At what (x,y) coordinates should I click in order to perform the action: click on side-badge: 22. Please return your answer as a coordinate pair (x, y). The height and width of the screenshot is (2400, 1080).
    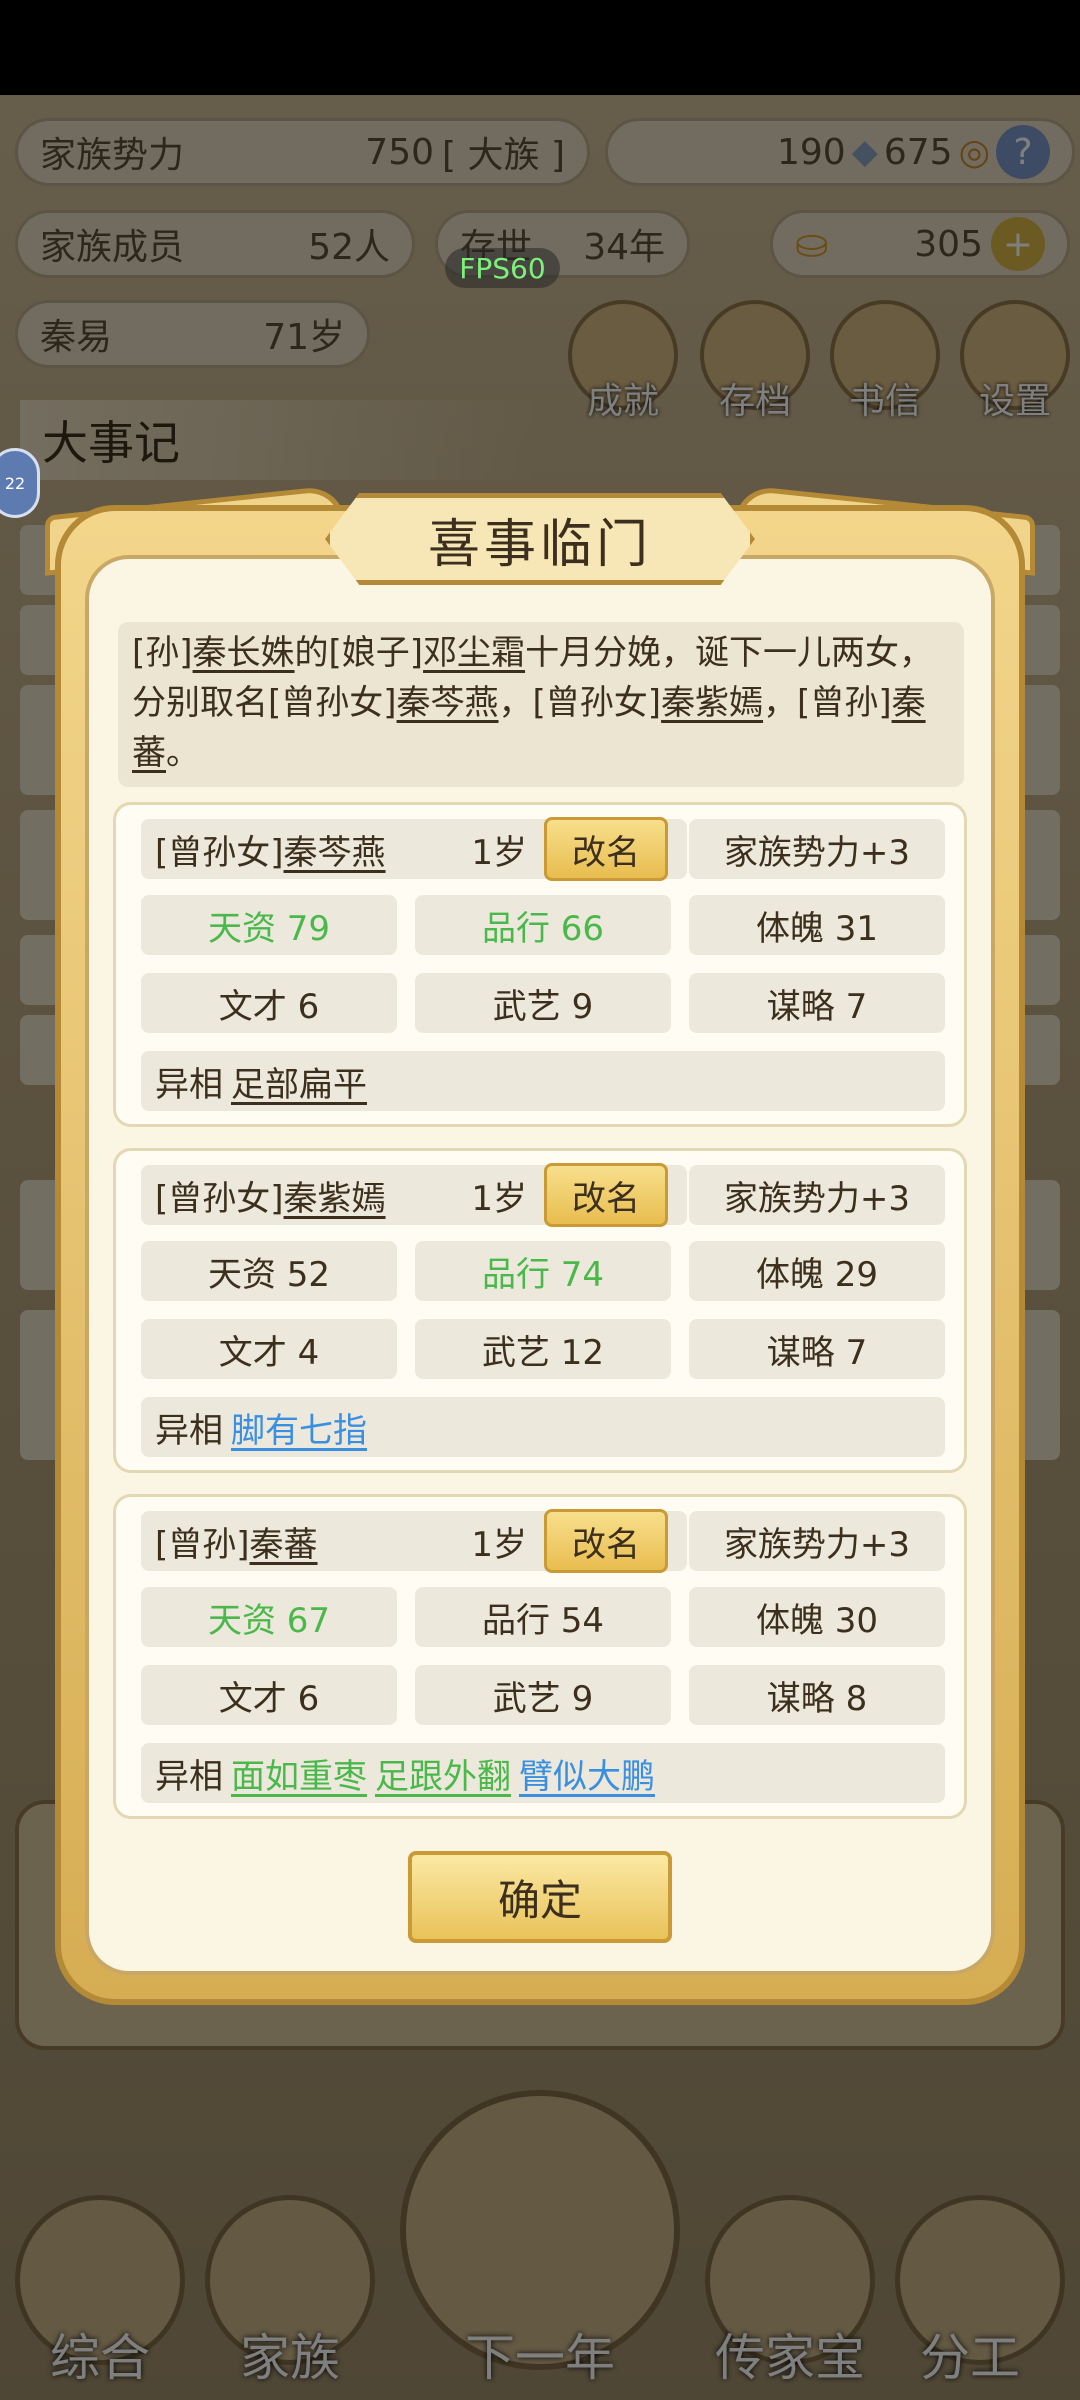
    Looking at the image, I should click on (20, 483).